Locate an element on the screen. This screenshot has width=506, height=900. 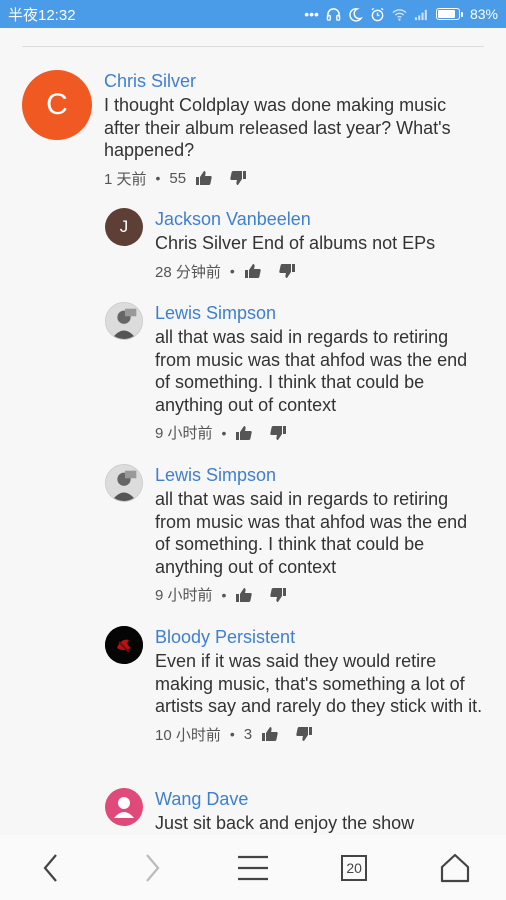
chevron-right-icon is located at coordinates (152, 867).